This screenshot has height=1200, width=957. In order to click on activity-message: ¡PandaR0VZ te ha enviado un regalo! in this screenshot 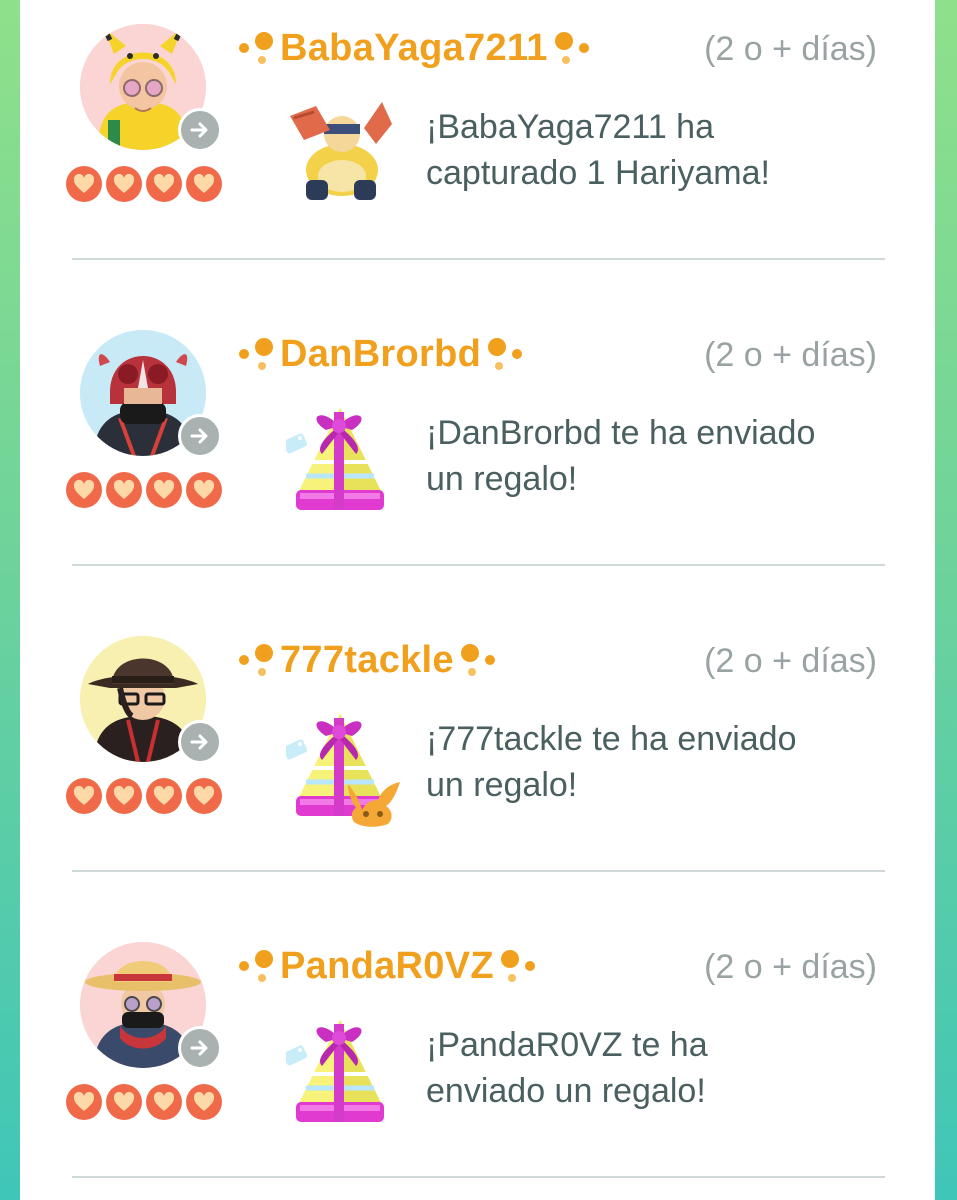, I will do `click(656, 1068)`.